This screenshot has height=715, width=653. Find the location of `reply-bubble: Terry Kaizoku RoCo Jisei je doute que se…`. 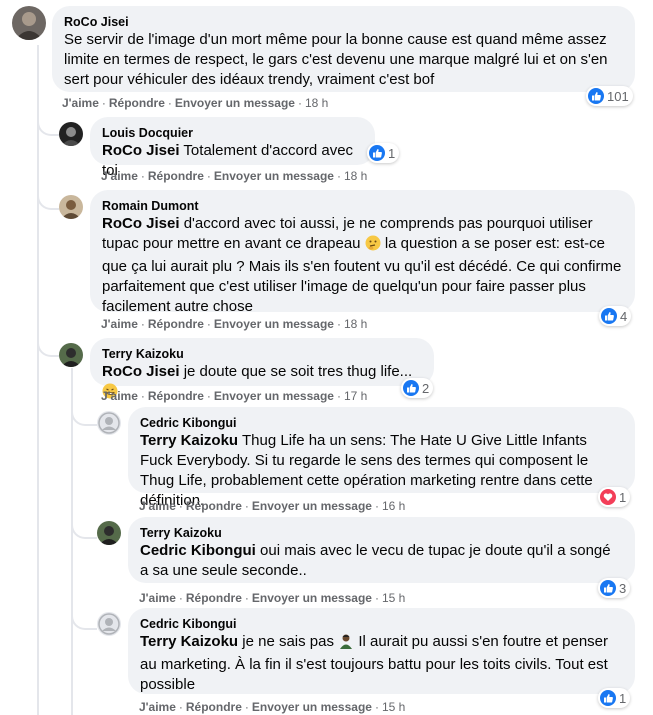

reply-bubble: Terry Kaizoku RoCo Jisei je doute que se… is located at coordinates (262, 368).